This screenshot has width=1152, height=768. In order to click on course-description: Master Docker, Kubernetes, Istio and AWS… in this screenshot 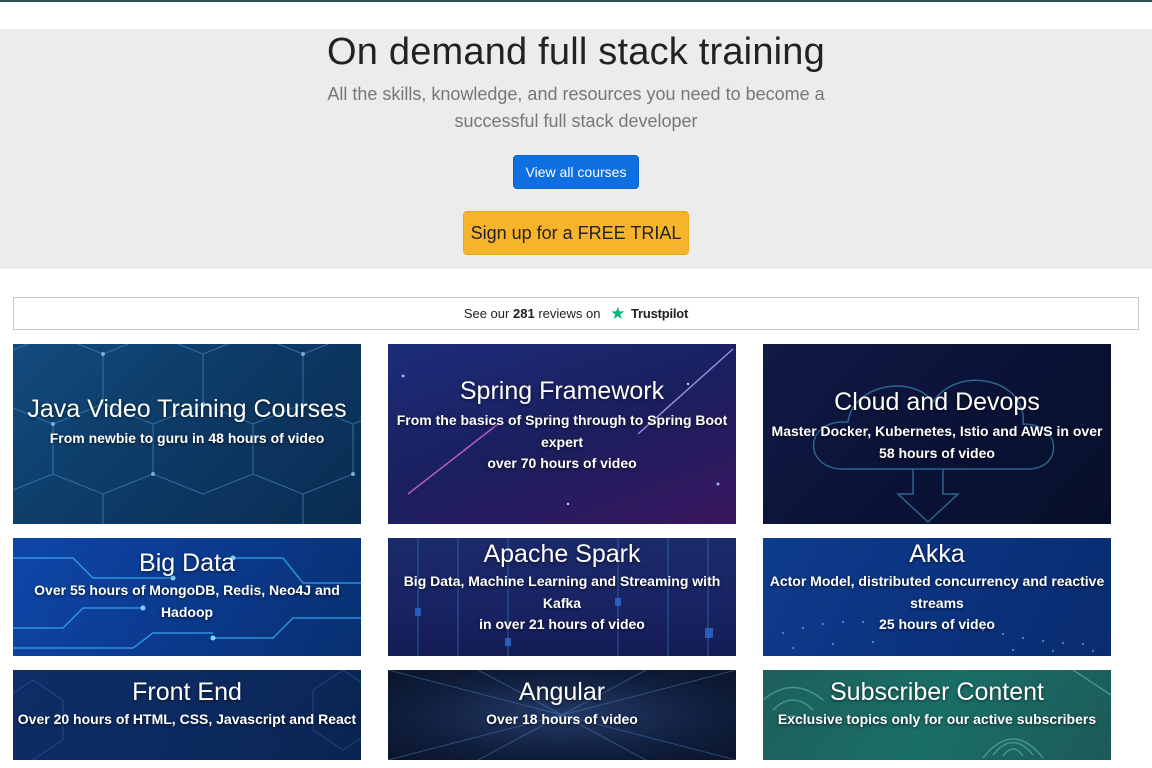, I will do `click(937, 442)`.